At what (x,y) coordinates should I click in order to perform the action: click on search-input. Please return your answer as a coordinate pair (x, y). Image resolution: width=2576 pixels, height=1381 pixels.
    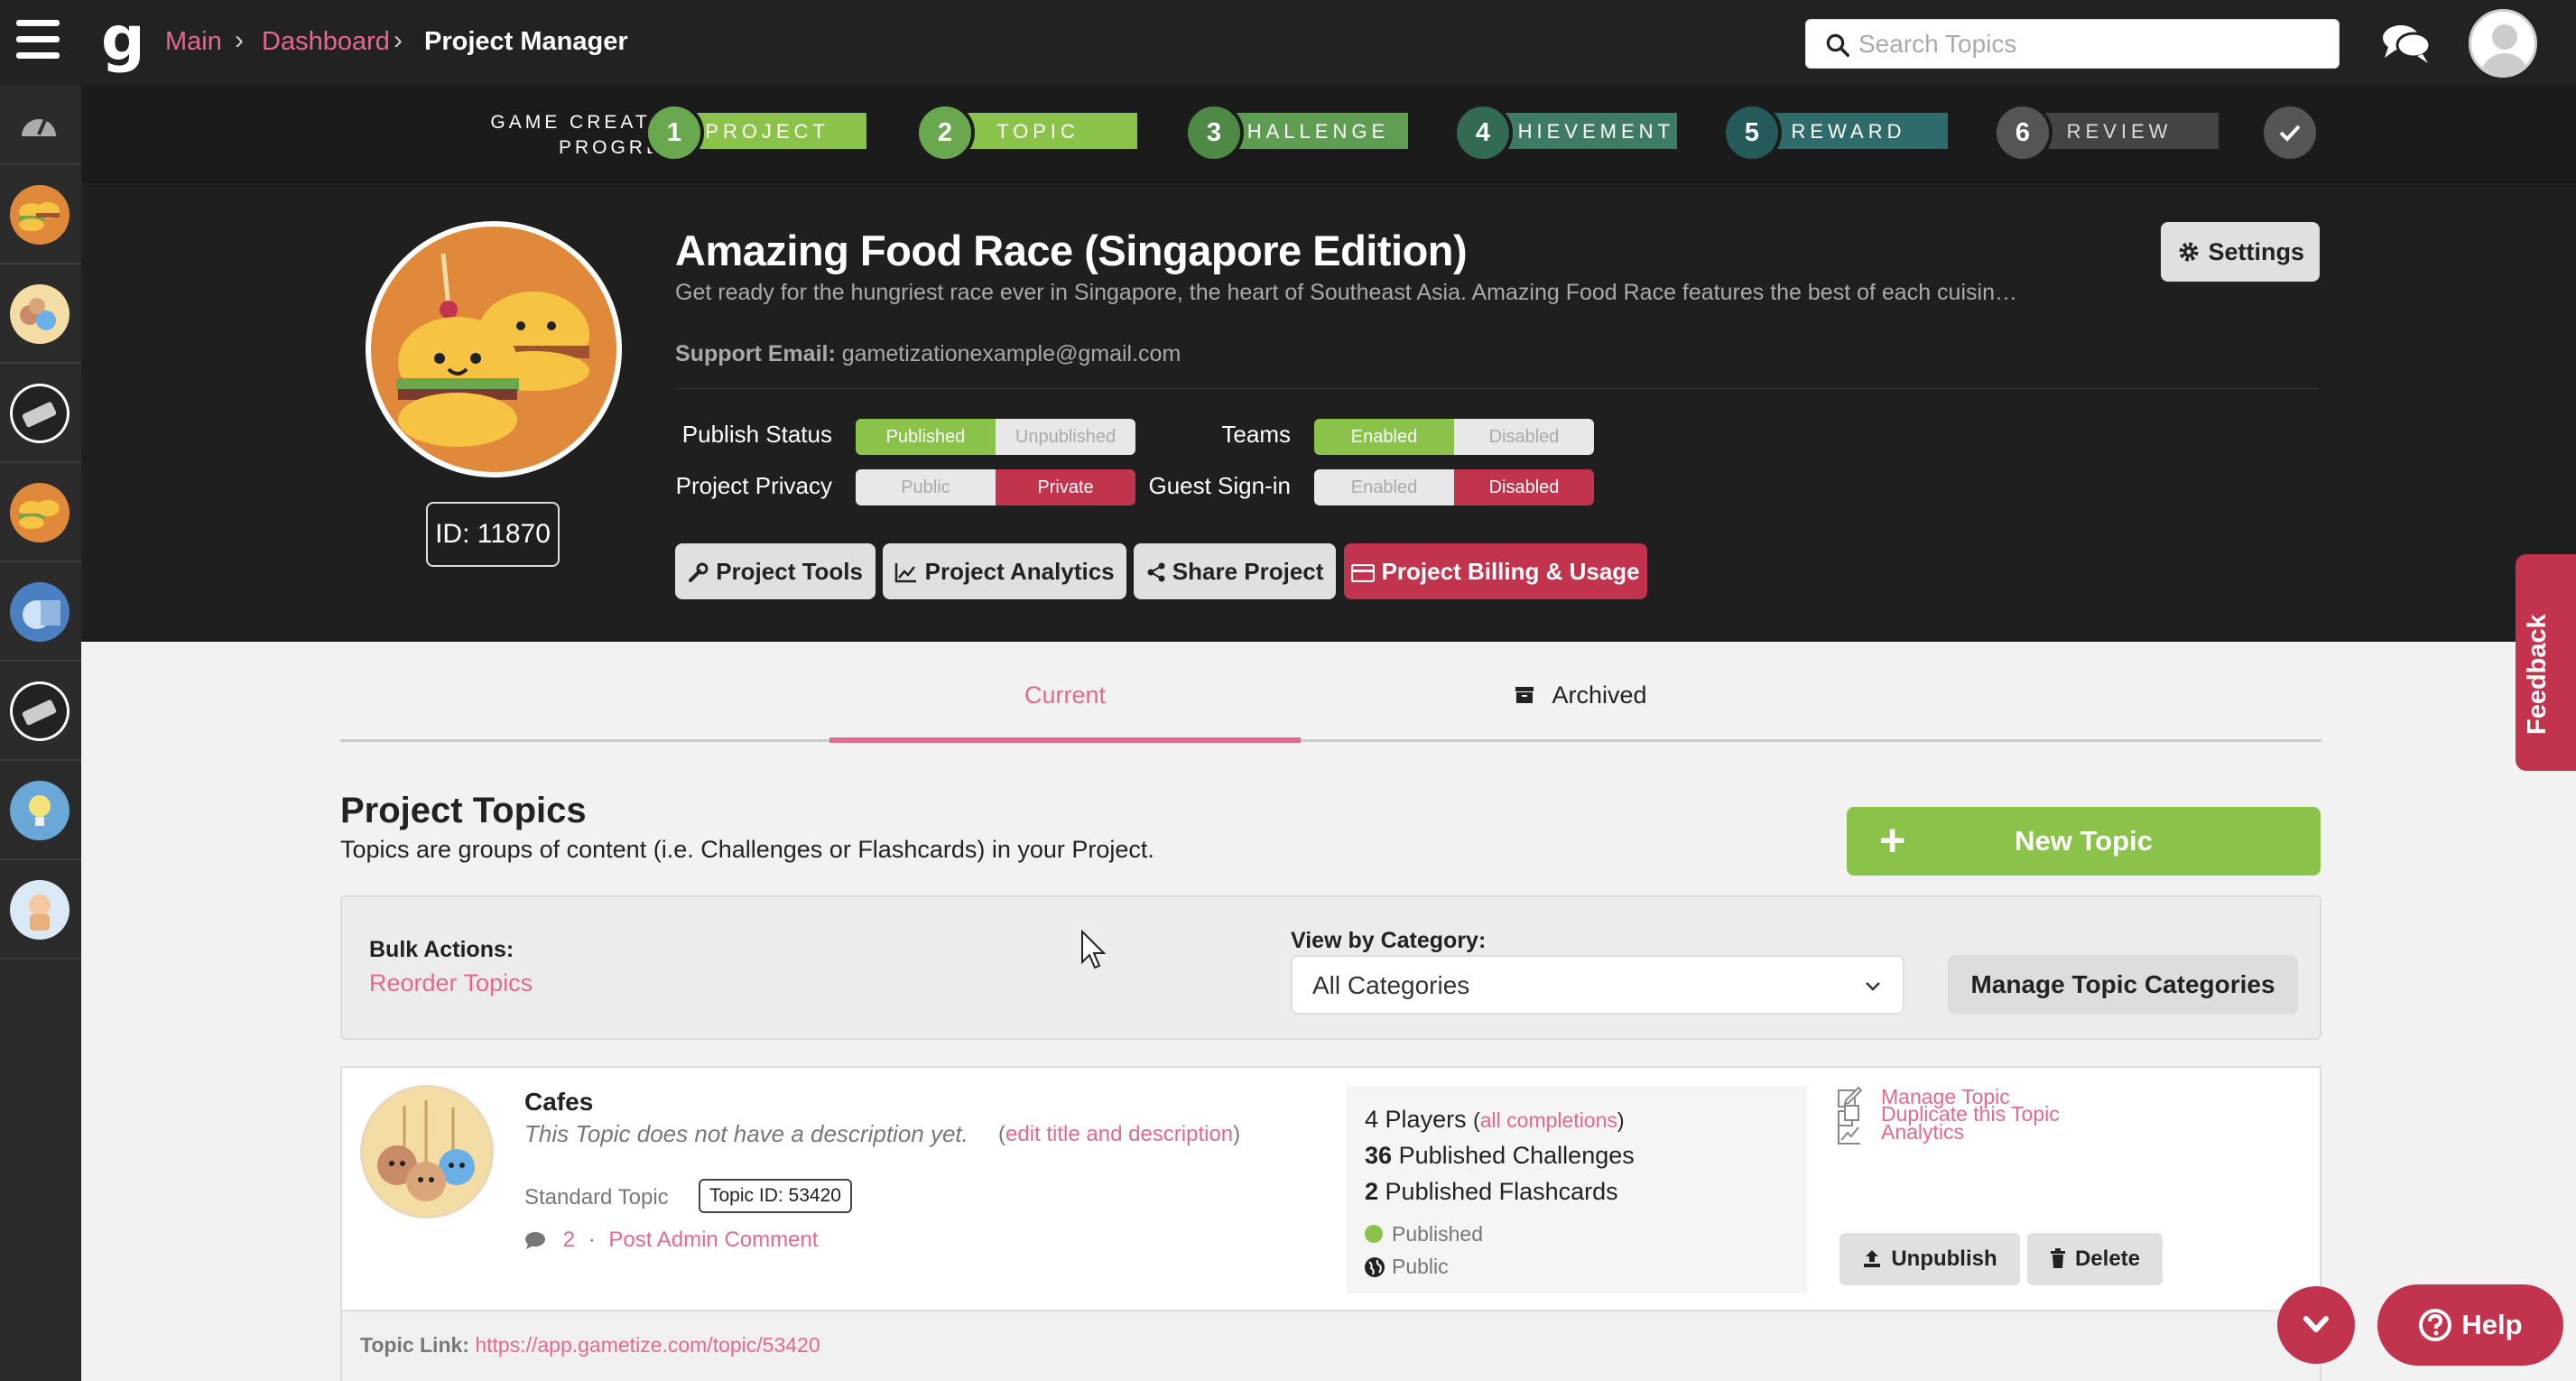
    Looking at the image, I should click on (2093, 44).